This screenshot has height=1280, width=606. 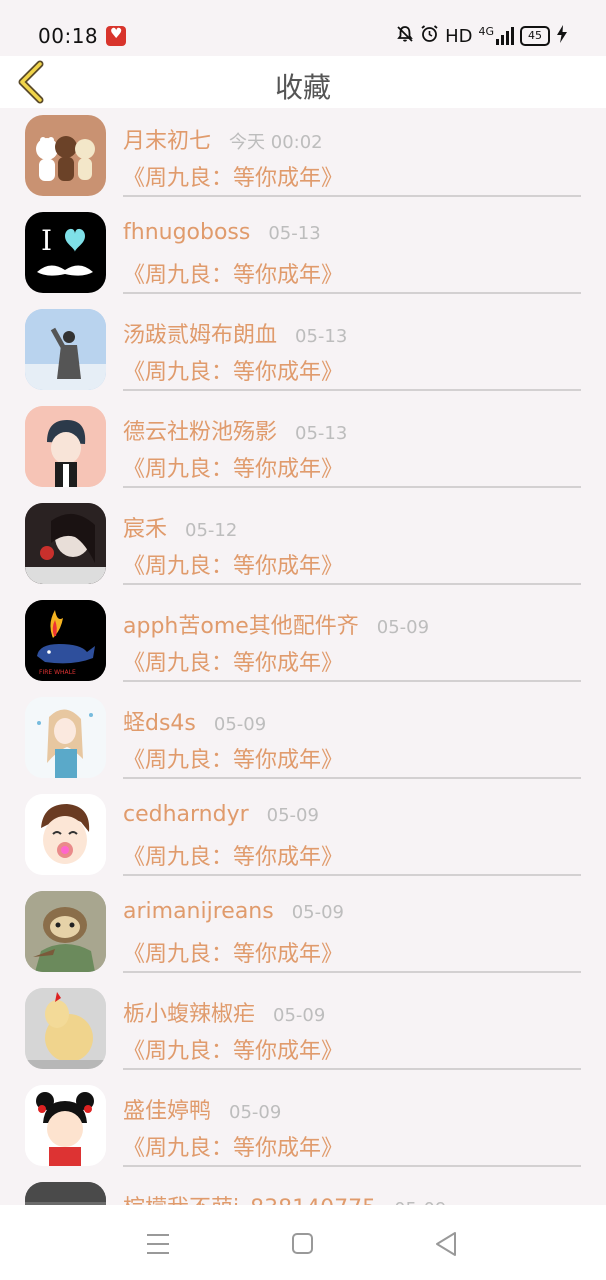 What do you see at coordinates (352, 1025) in the screenshot?
I see `item-text: 栃小蝮辣椒疟 05-09 《周九良：等你成年》` at bounding box center [352, 1025].